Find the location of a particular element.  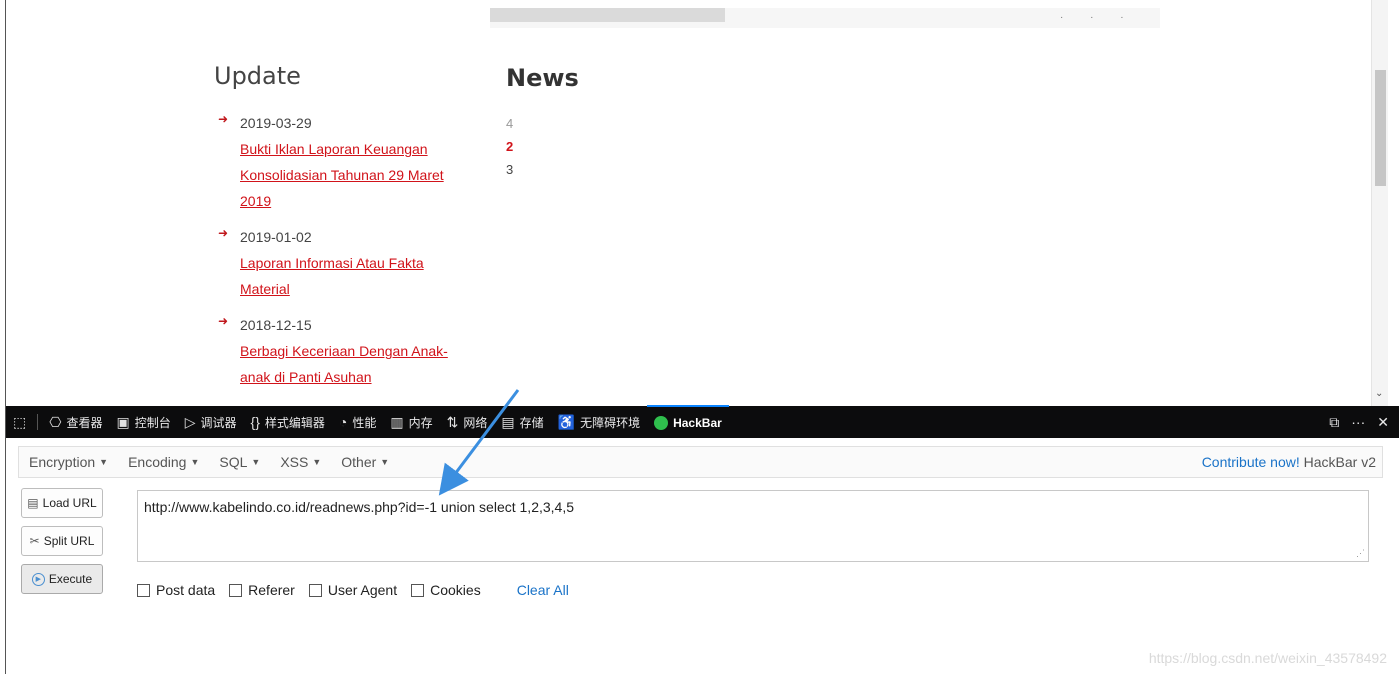

cookies-checkbox: Cookies is located at coordinates (446, 590).